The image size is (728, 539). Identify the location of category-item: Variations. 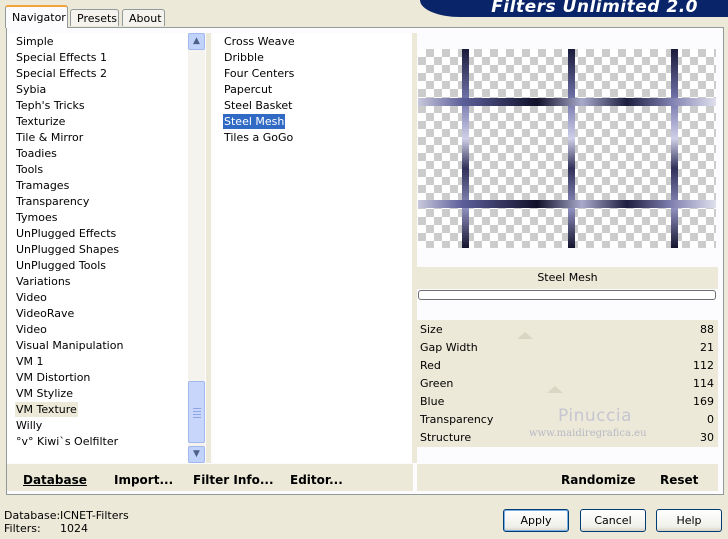
(43, 281).